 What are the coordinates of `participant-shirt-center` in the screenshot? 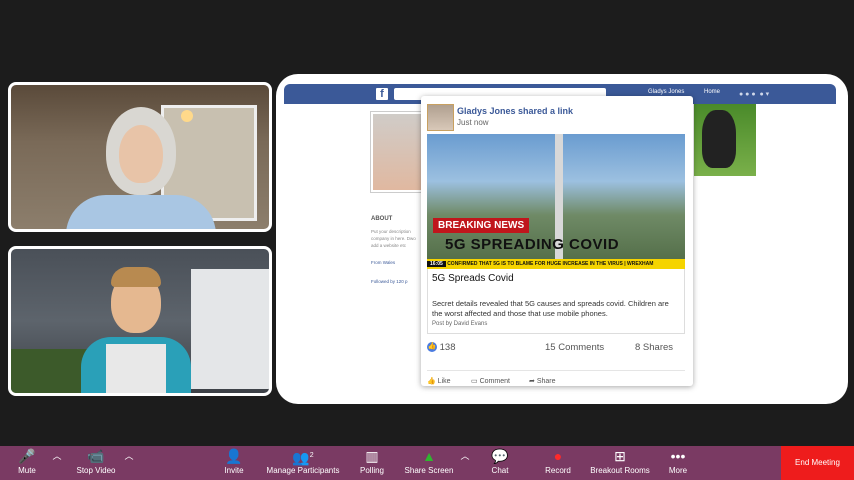 It's located at (136, 368).